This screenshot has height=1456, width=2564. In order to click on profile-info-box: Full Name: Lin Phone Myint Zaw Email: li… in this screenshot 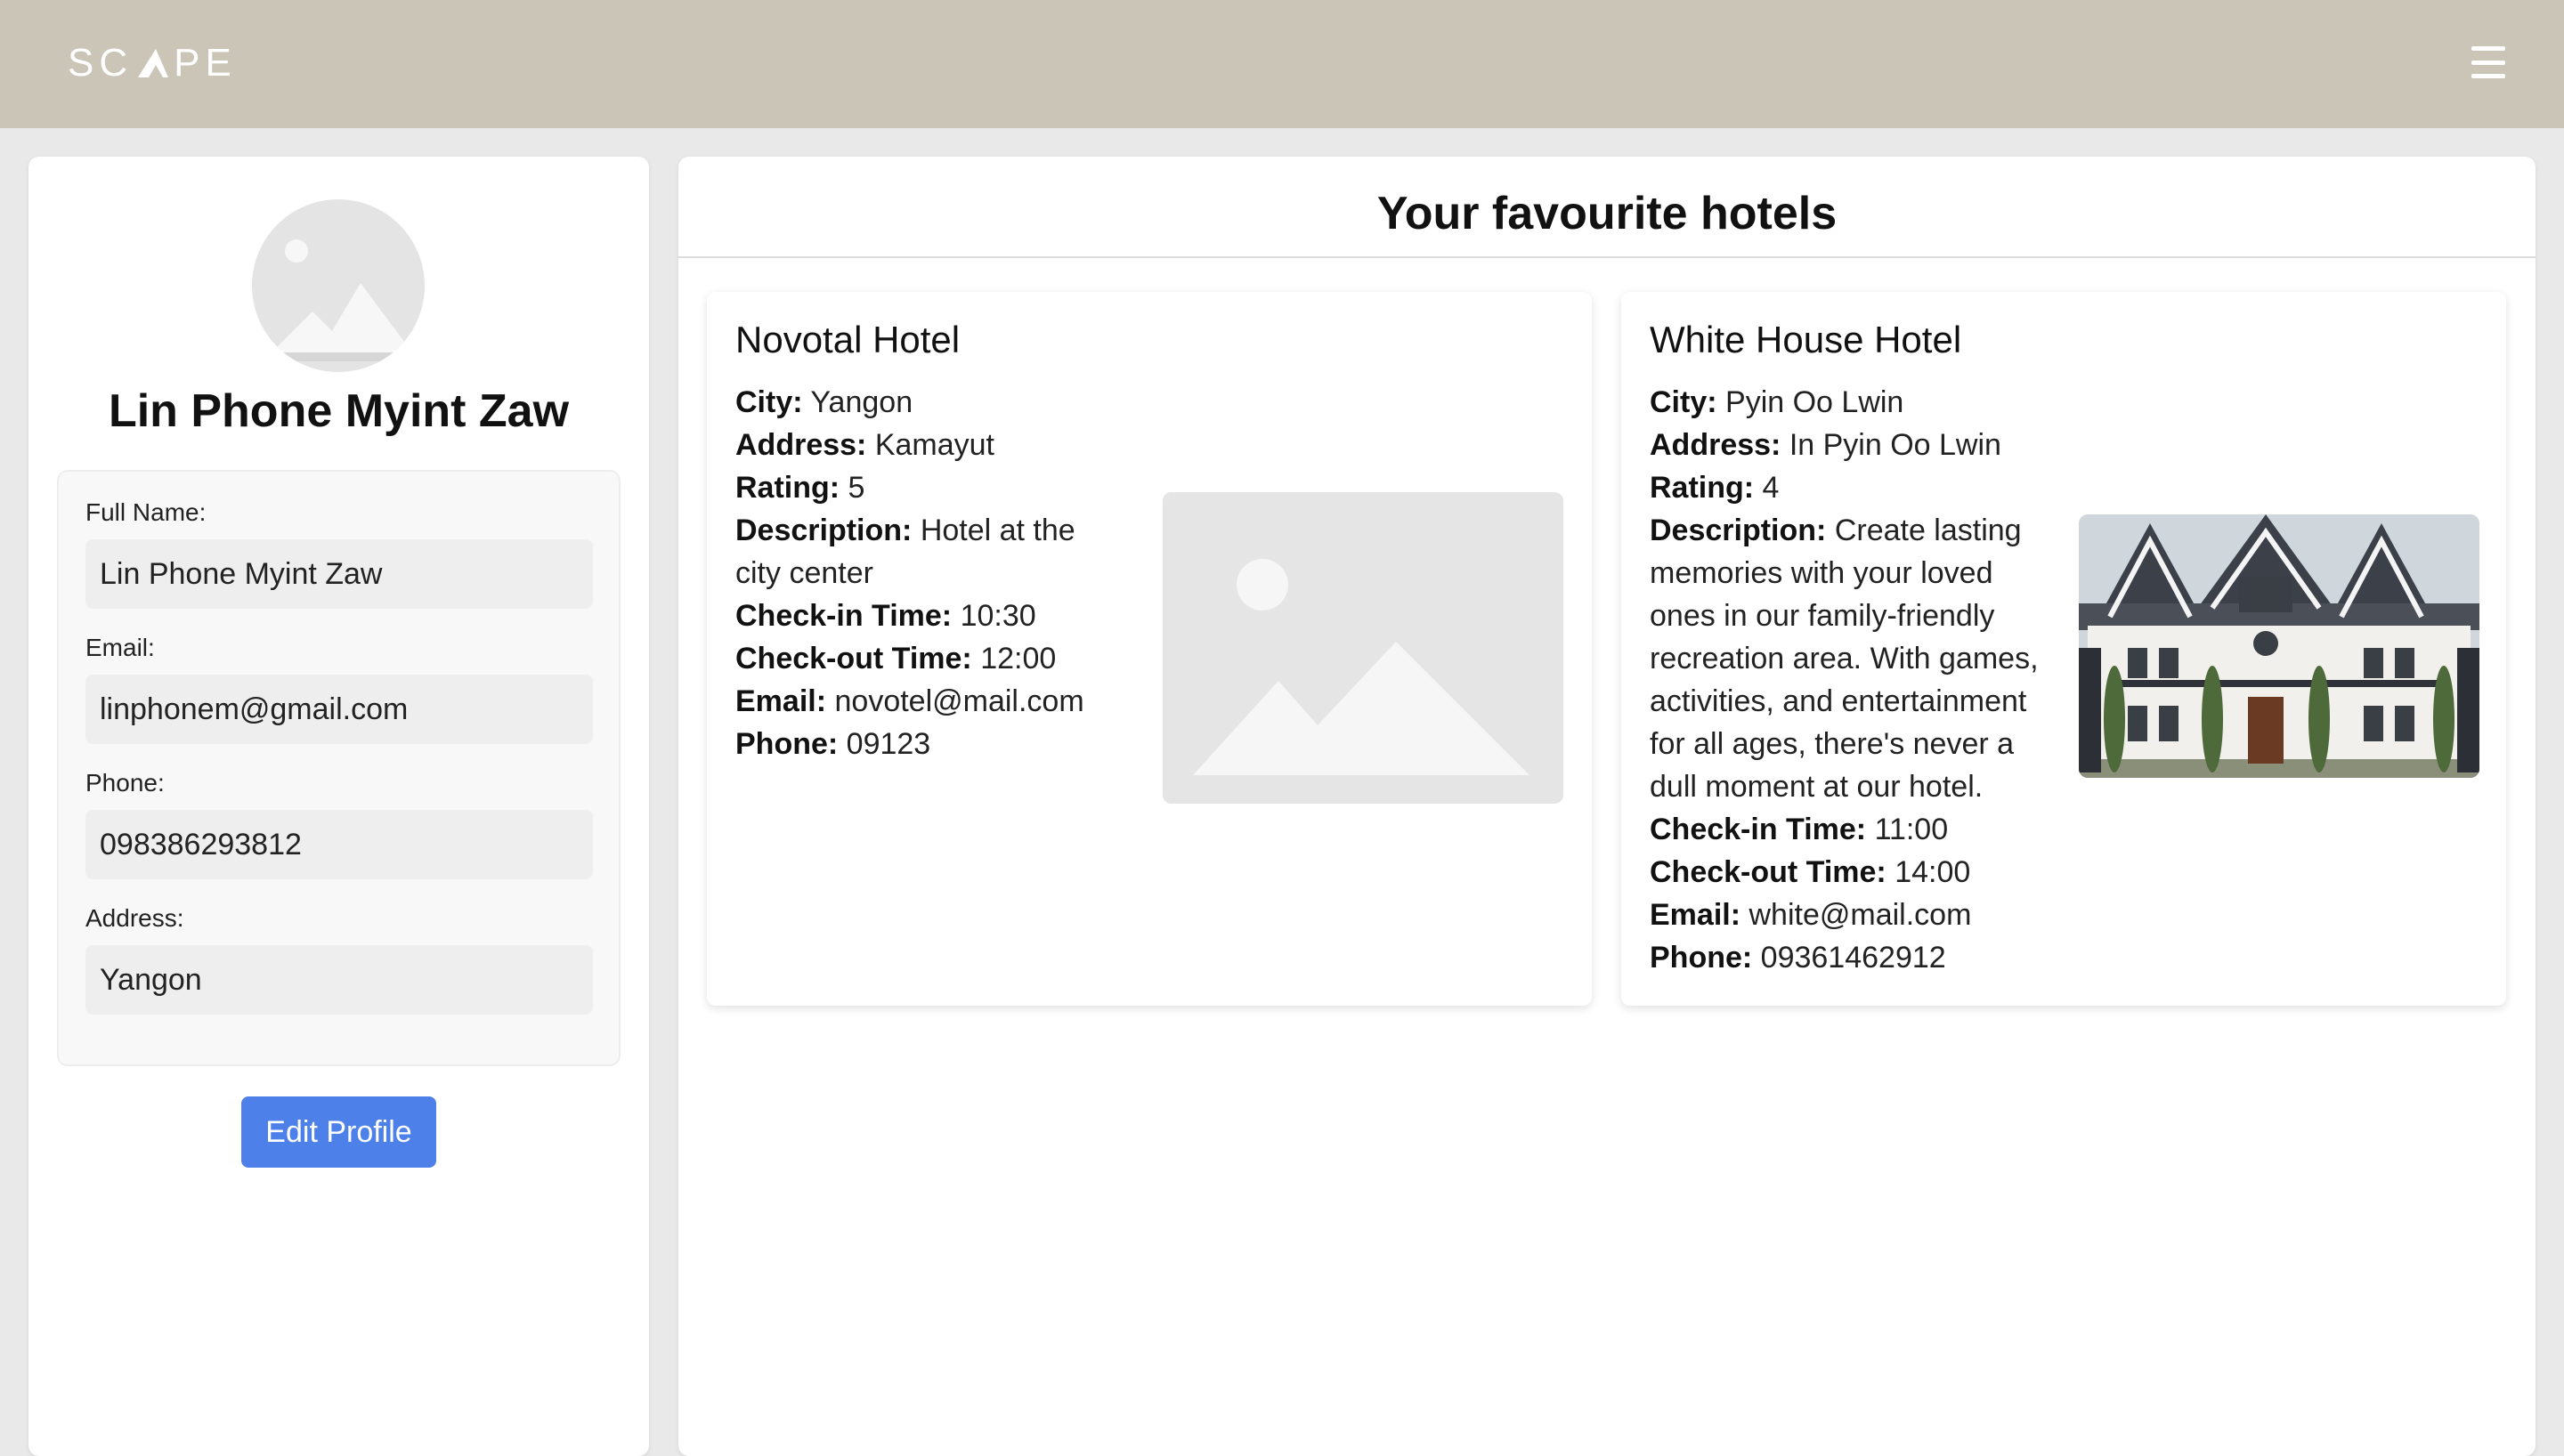, I will do `click(339, 768)`.